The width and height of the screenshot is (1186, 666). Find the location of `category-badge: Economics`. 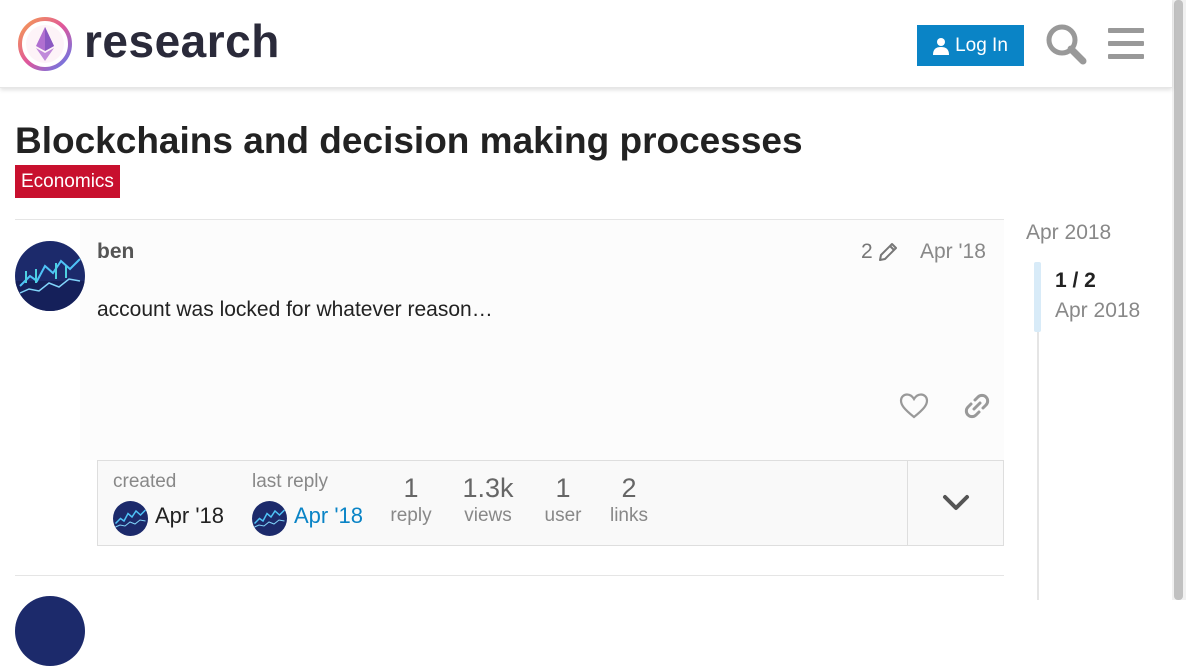

category-badge: Economics is located at coordinates (67, 181).